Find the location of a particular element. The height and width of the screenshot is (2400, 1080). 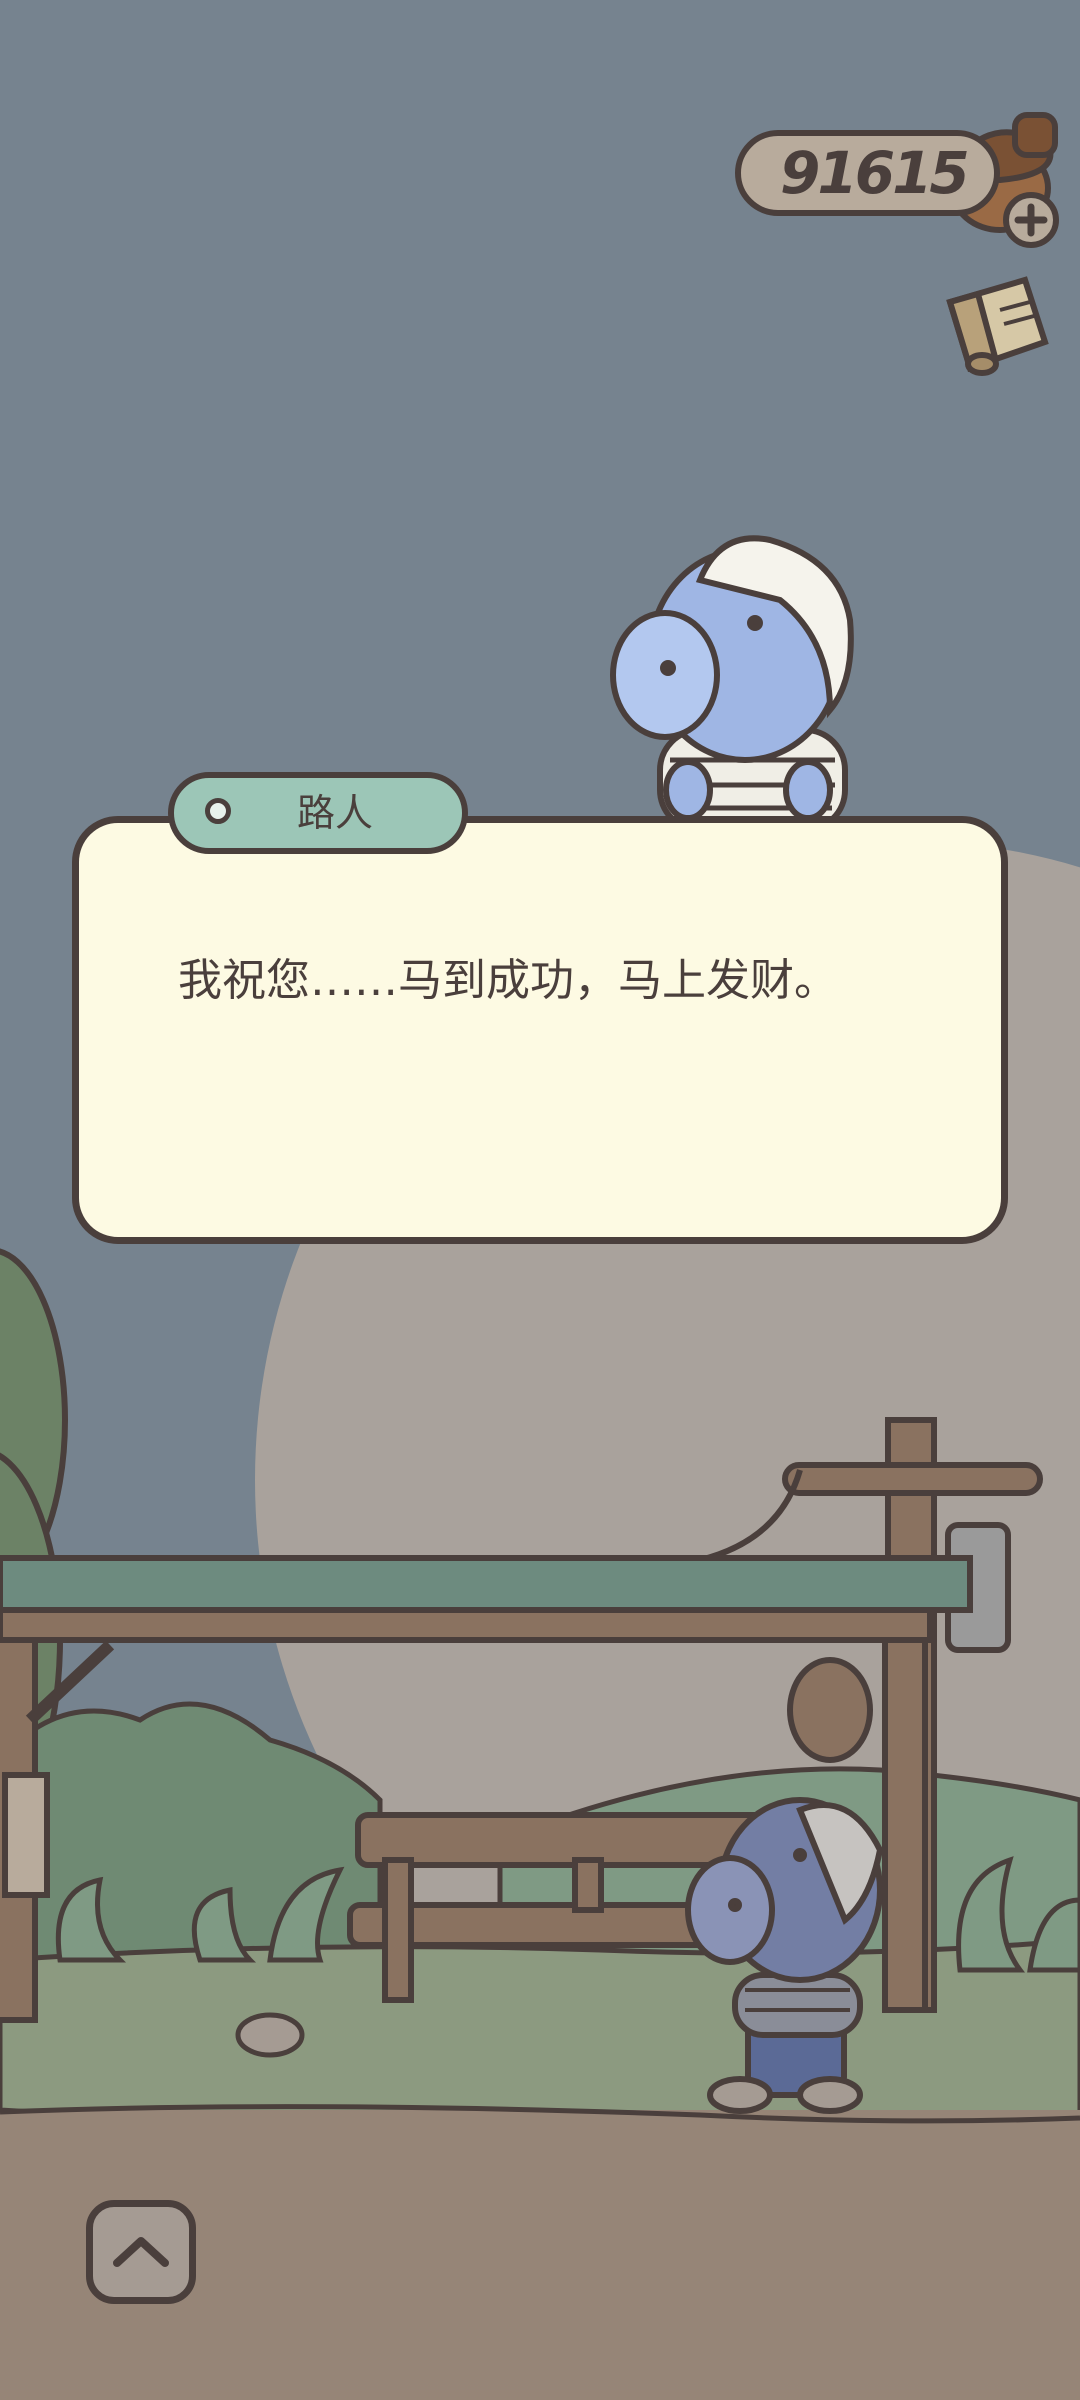

plus-icon is located at coordinates (1031, 220).